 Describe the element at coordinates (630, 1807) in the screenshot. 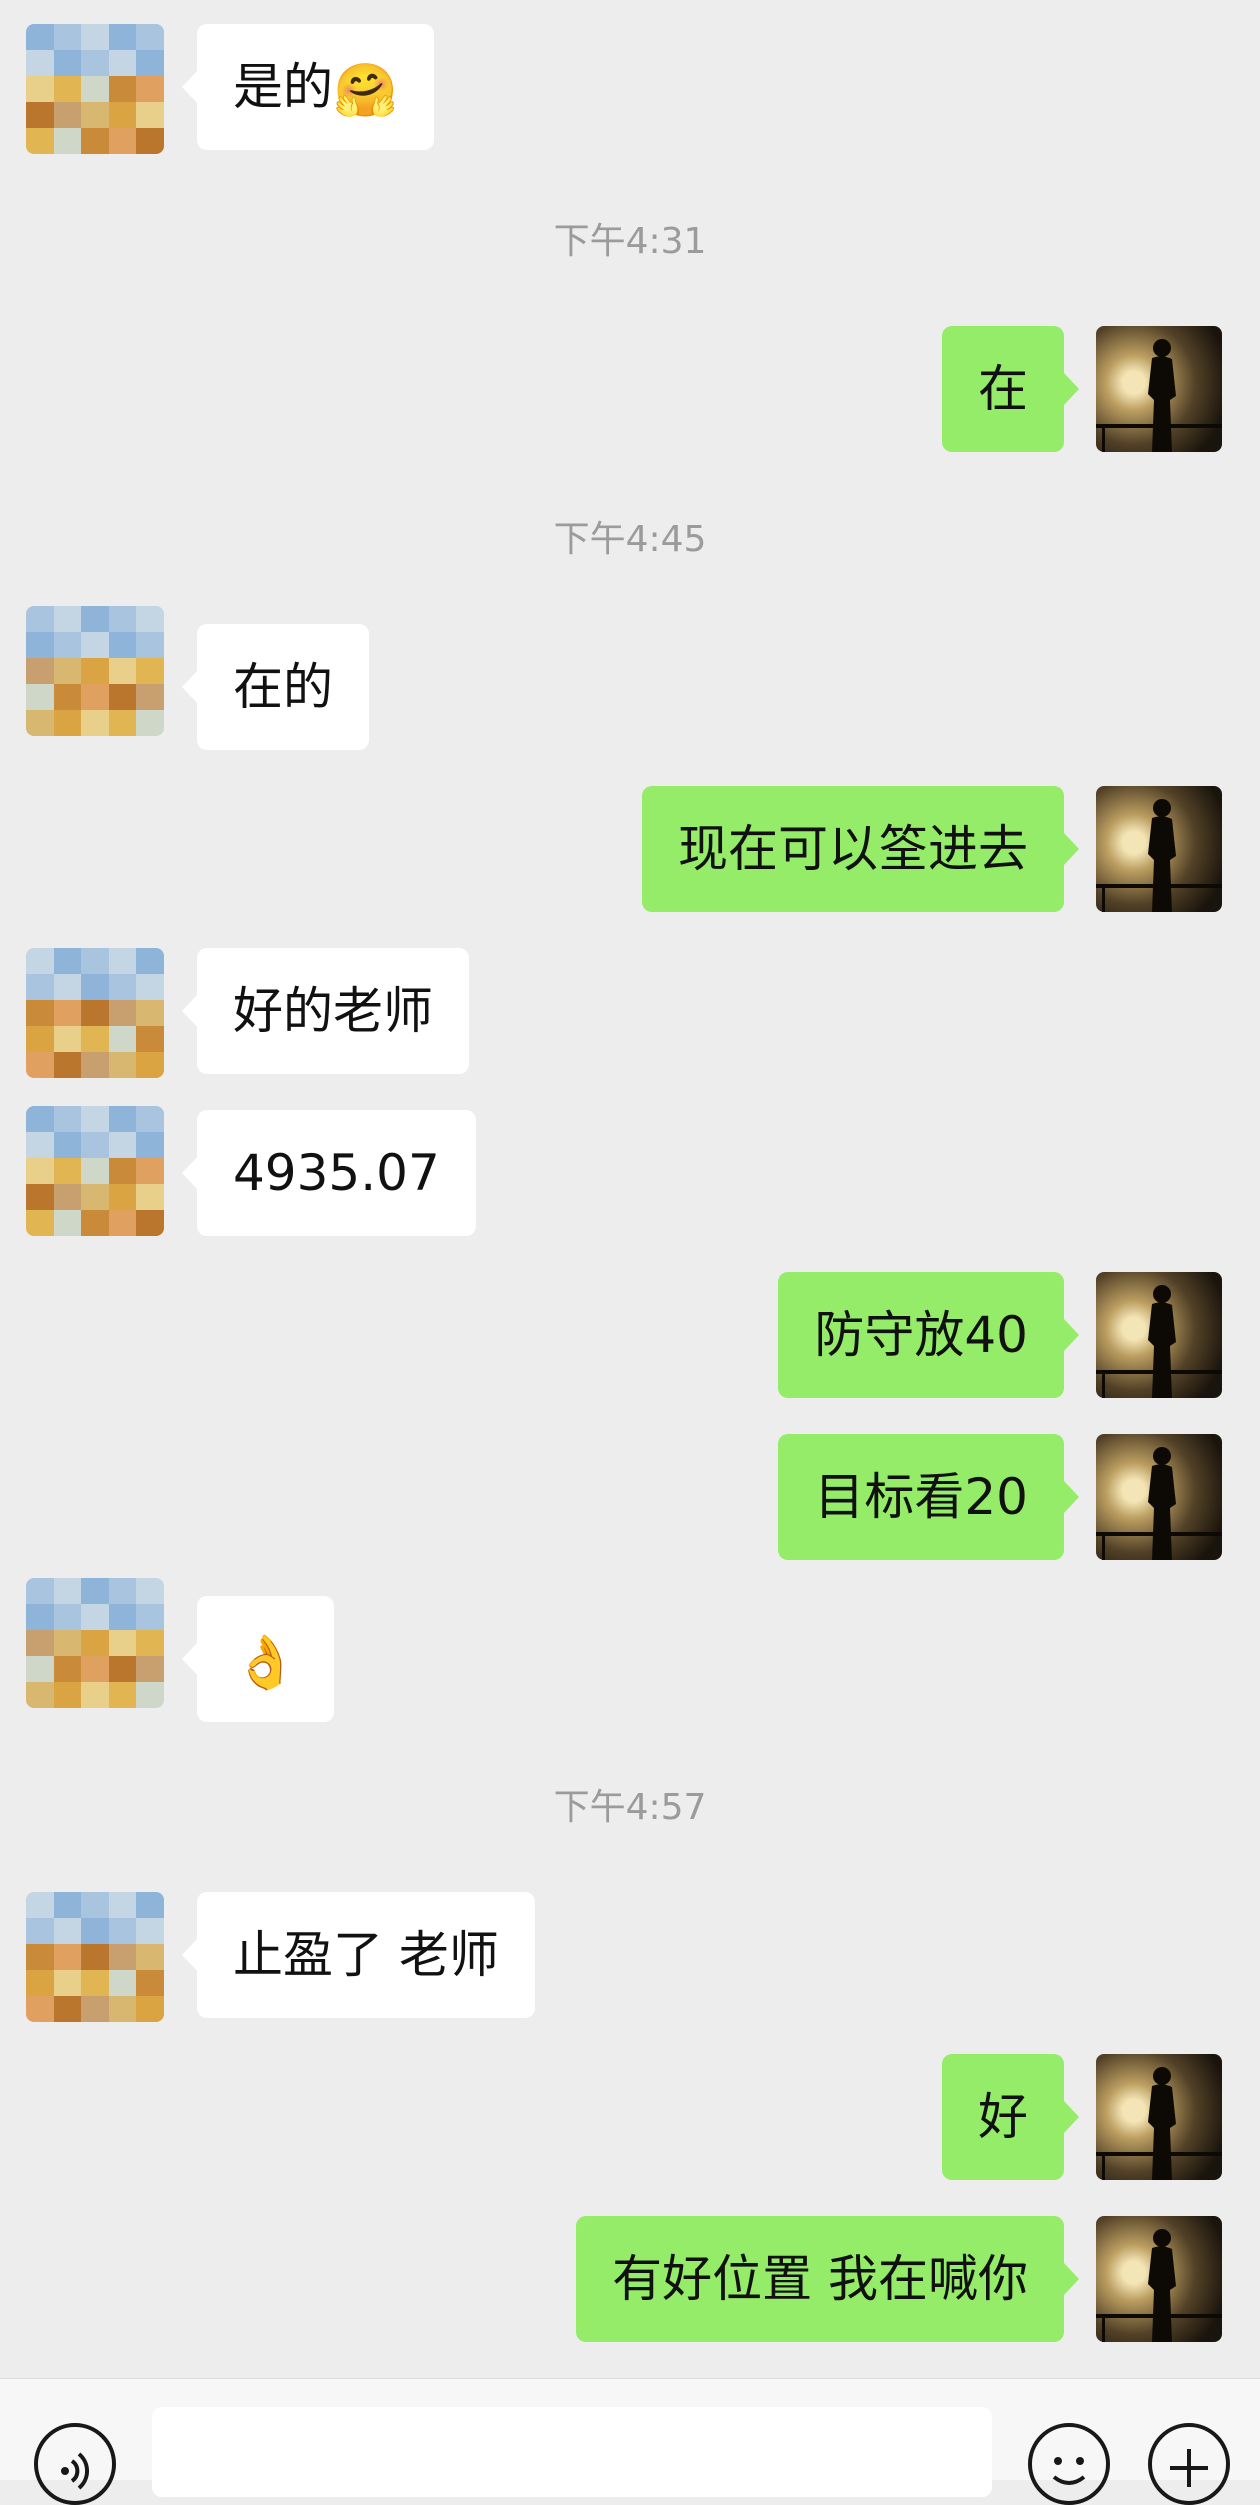

I see `timestamp: 下午4:57` at that location.